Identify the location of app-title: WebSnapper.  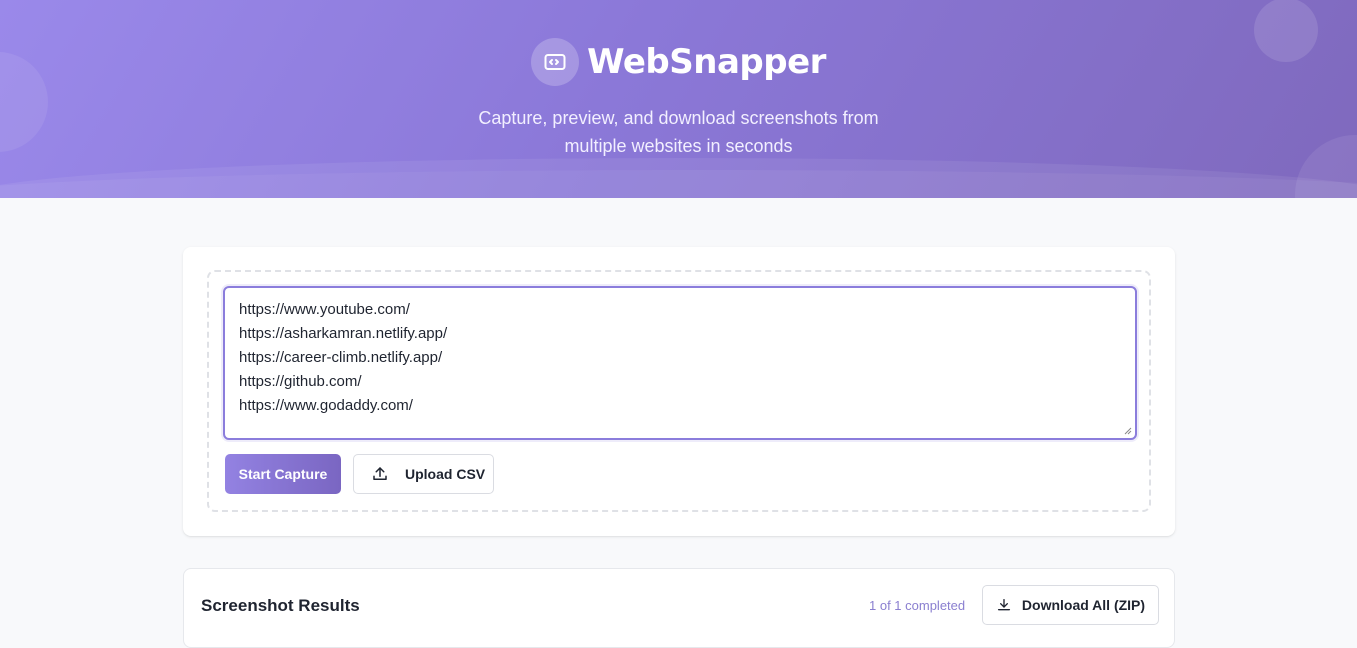
(706, 62).